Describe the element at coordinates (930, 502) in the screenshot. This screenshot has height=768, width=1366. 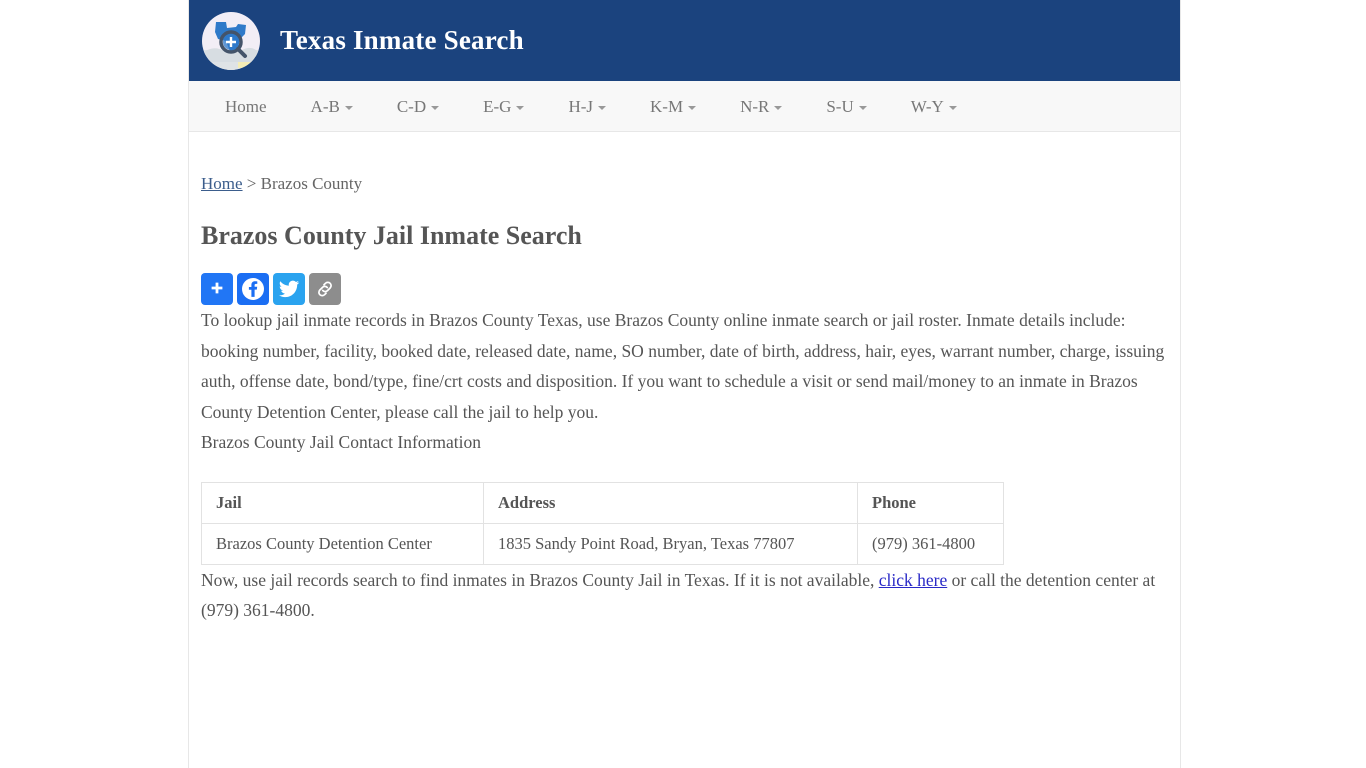
I see `column-header-phone: Phone` at that location.